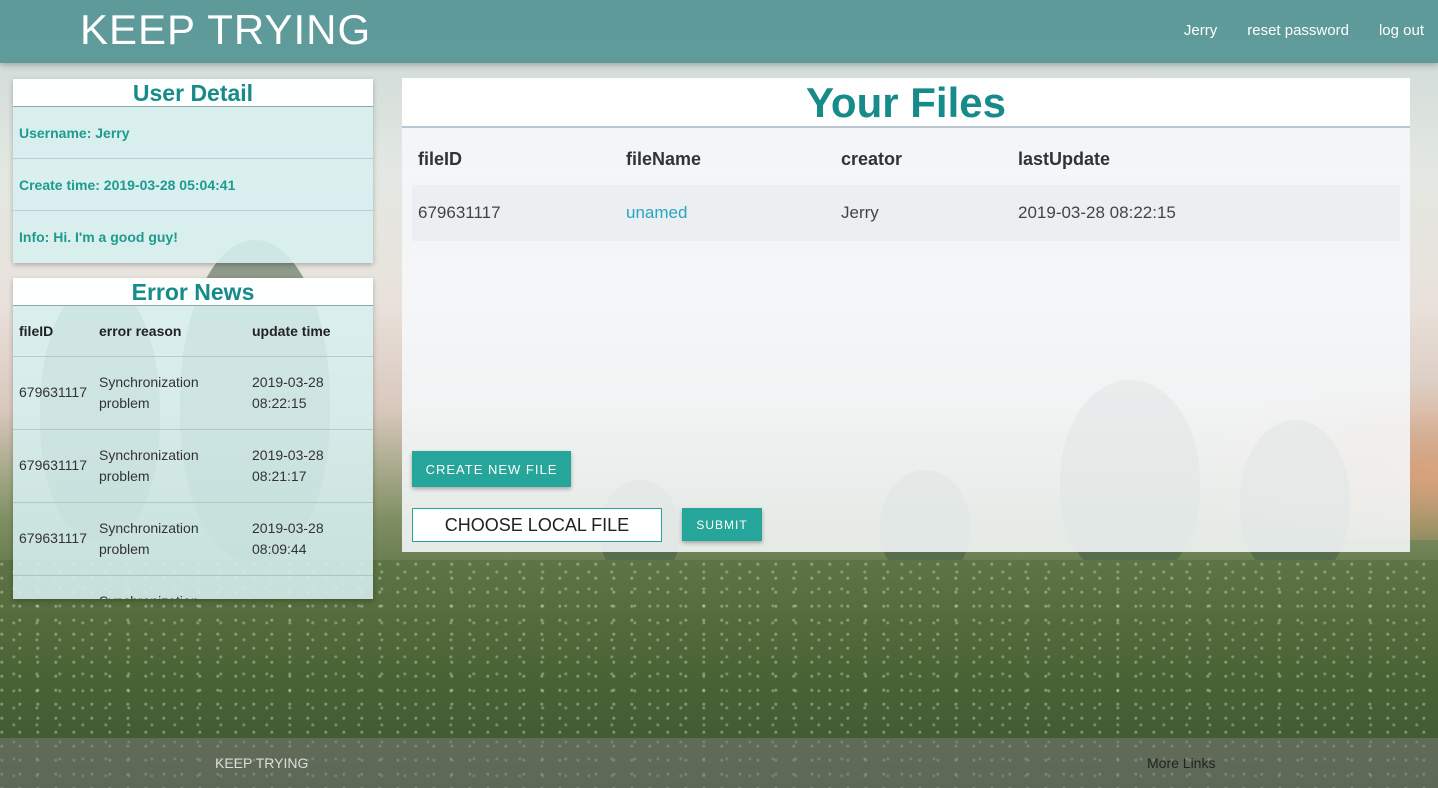 The width and height of the screenshot is (1438, 788). Describe the element at coordinates (491, 469) in the screenshot. I see `create-new-file-button: CREATE NEW FILE` at that location.